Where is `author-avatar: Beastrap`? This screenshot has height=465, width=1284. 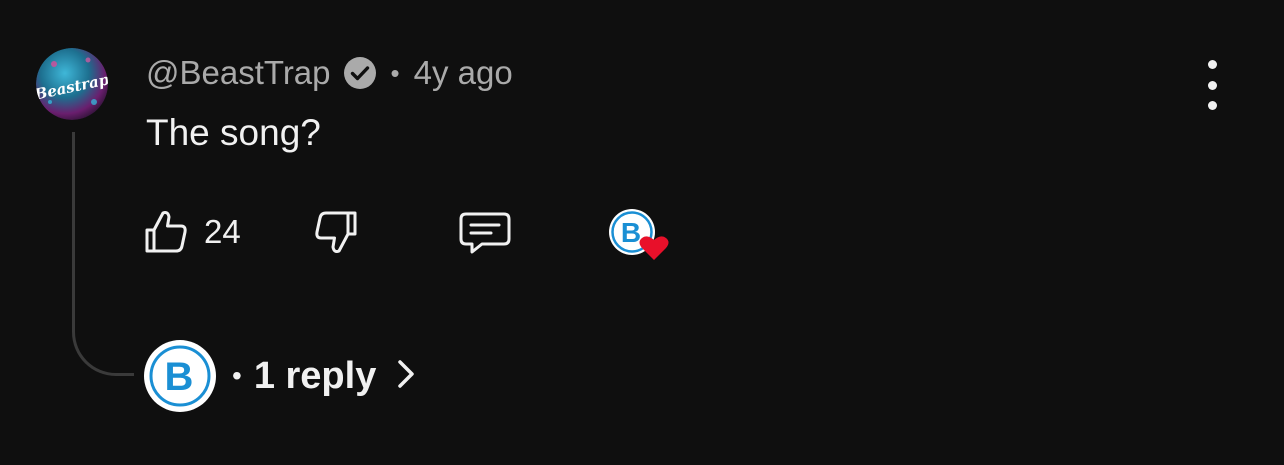 author-avatar: Beastrap is located at coordinates (72, 84).